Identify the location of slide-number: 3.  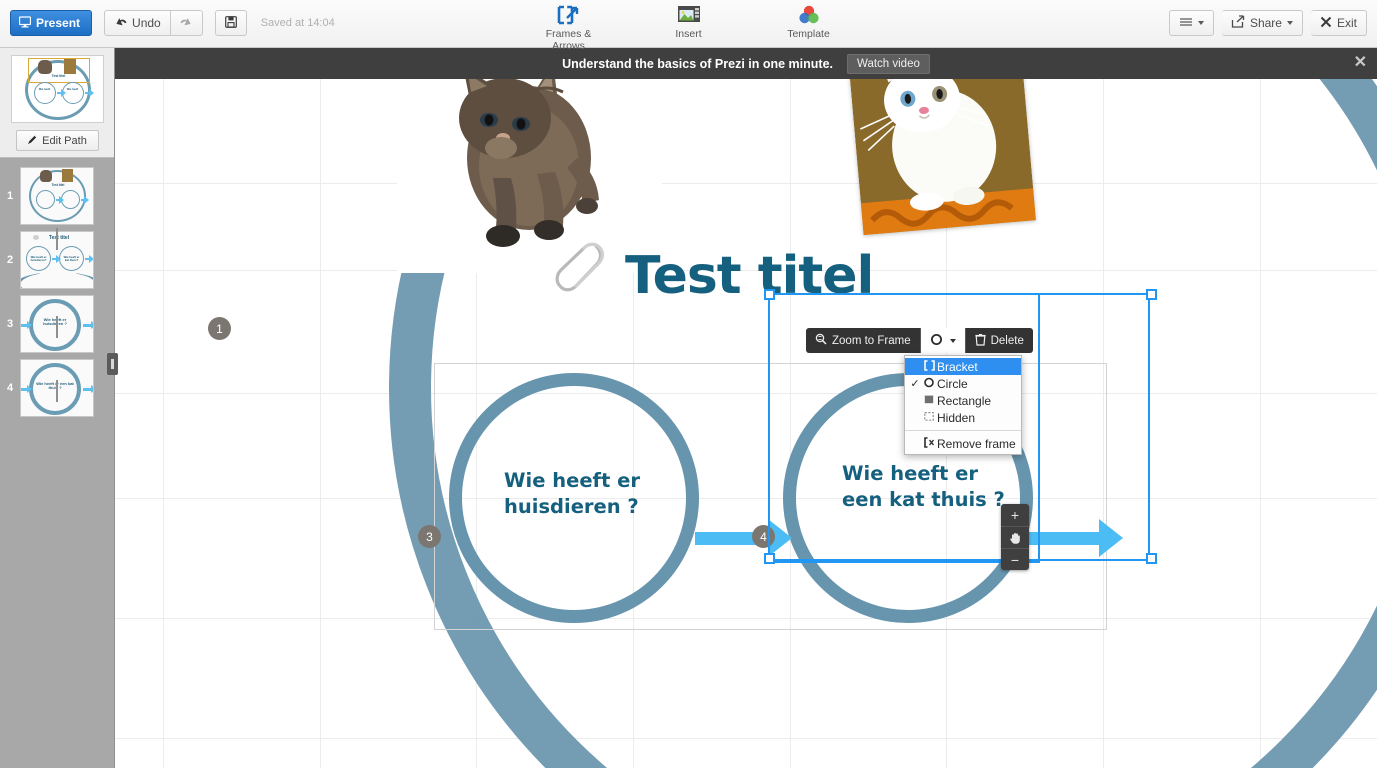
(10, 323).